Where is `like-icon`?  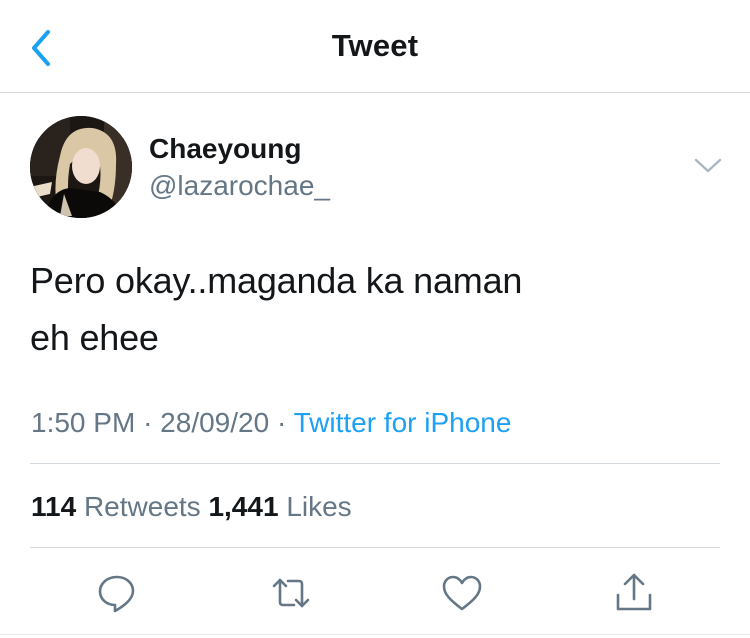
like-icon is located at coordinates (462, 593).